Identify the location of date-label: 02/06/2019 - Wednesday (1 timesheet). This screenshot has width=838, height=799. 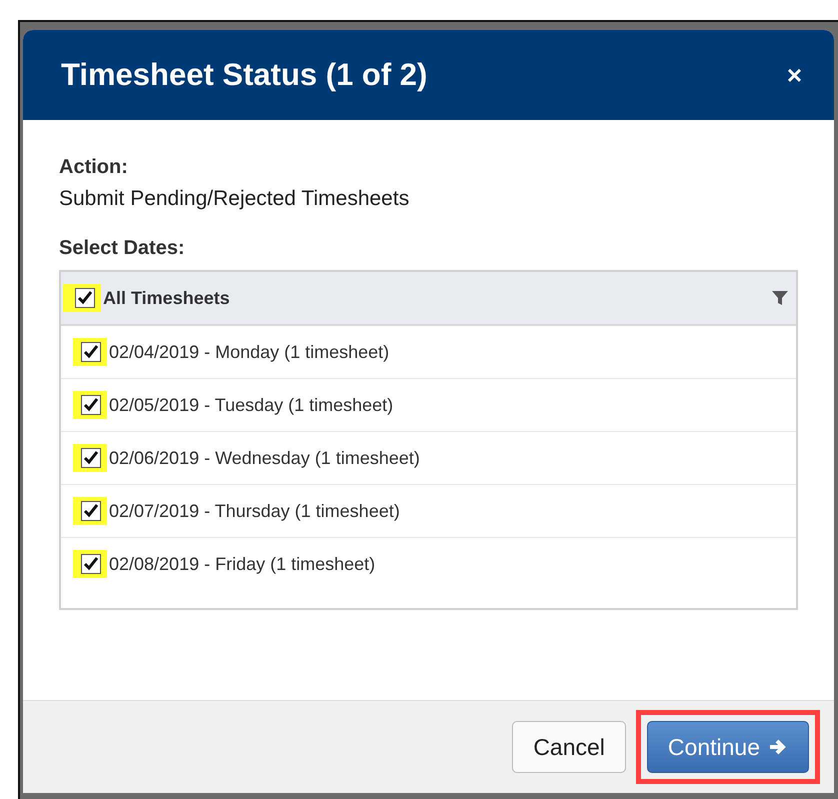
(264, 458).